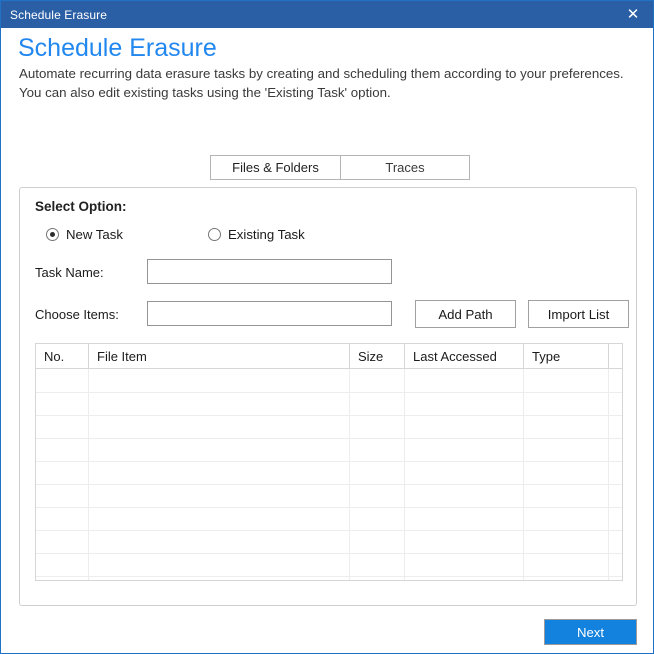 The image size is (654, 654). What do you see at coordinates (578, 314) in the screenshot?
I see `import-list-button: Import List` at bounding box center [578, 314].